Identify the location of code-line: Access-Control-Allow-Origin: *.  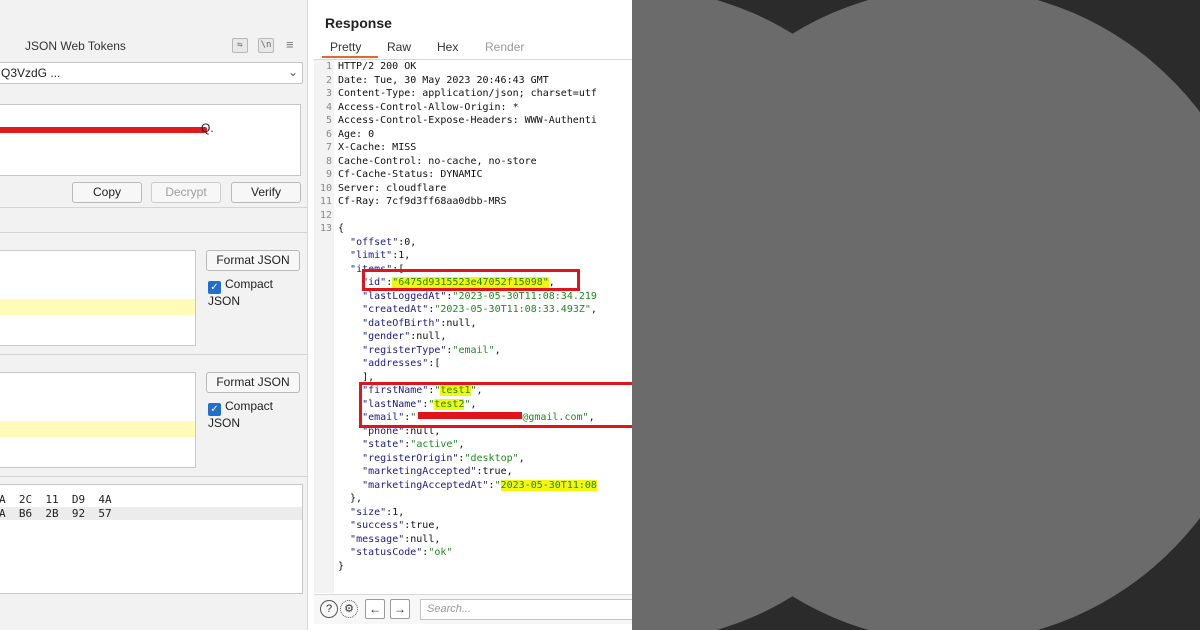
(428, 107).